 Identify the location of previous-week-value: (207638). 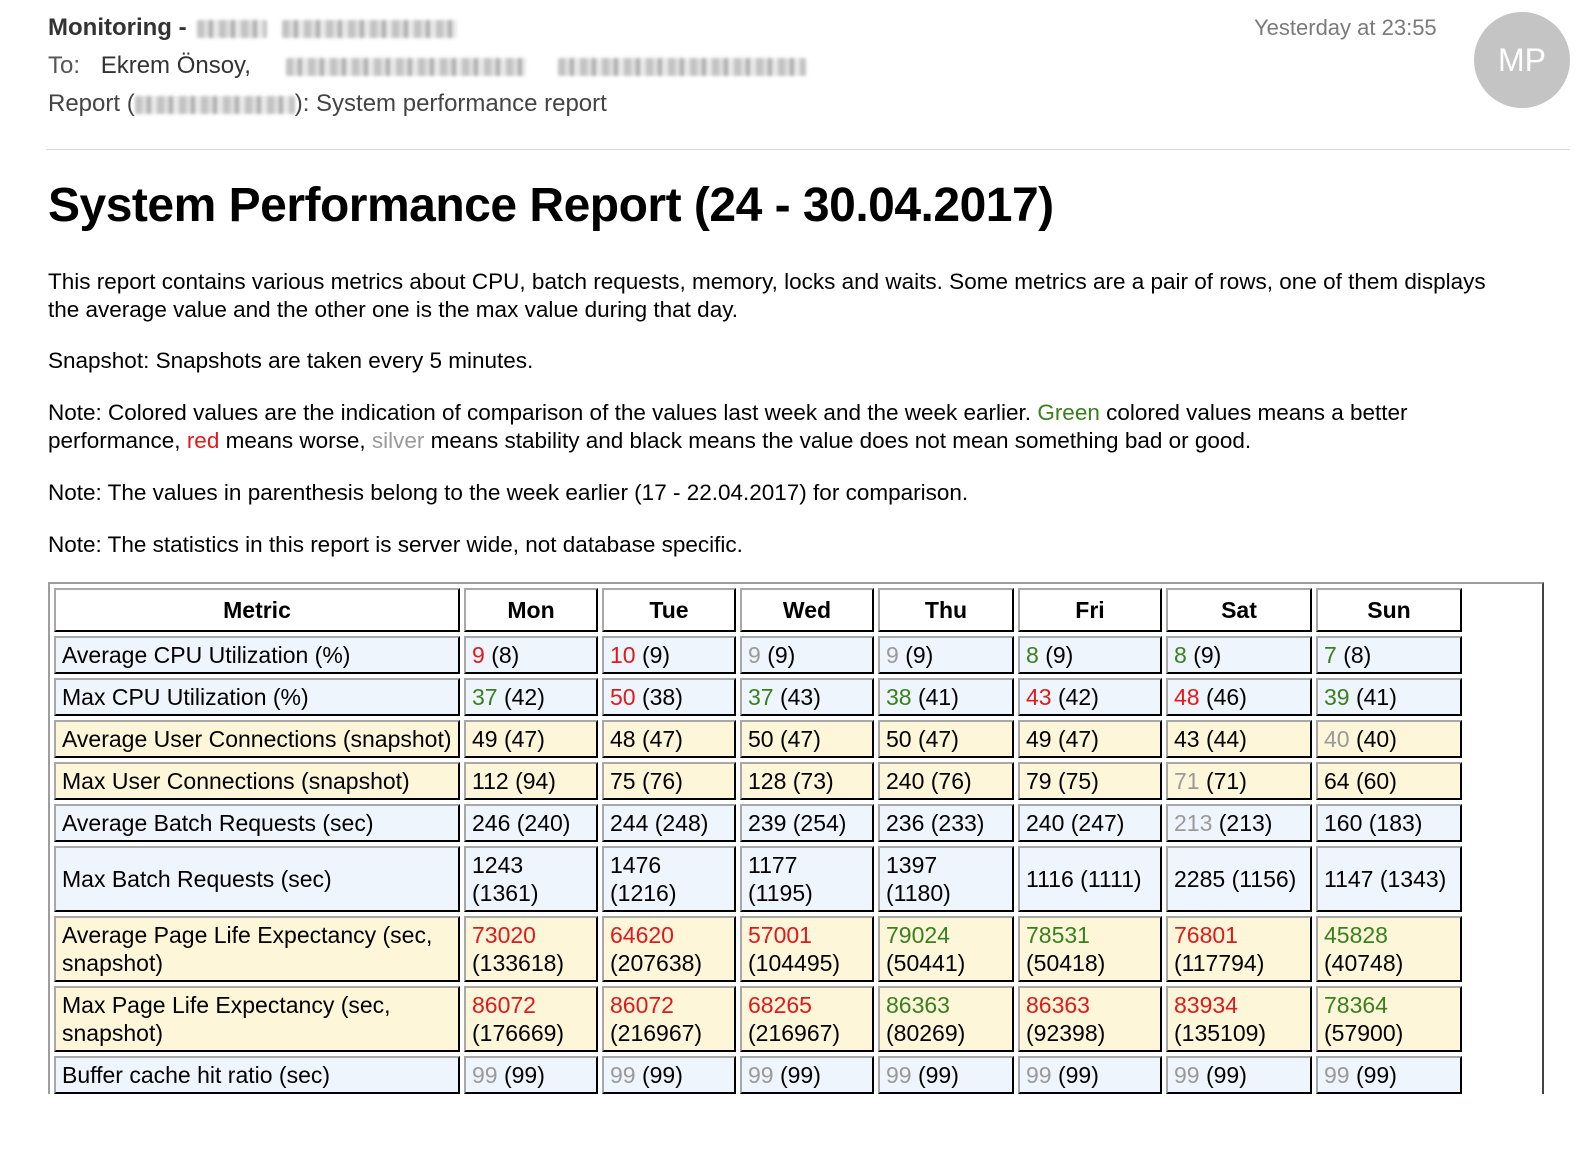
(656, 963).